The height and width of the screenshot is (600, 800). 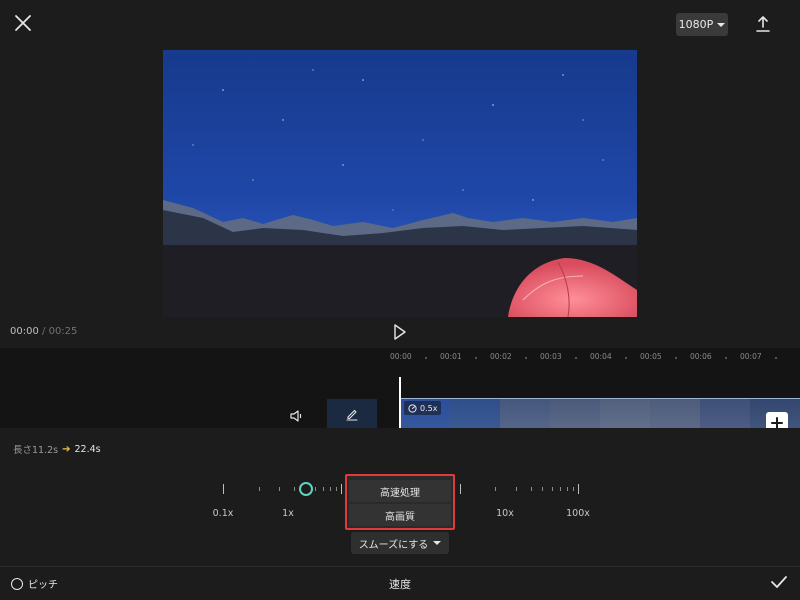 I want to click on edit-button, so click(x=352, y=413).